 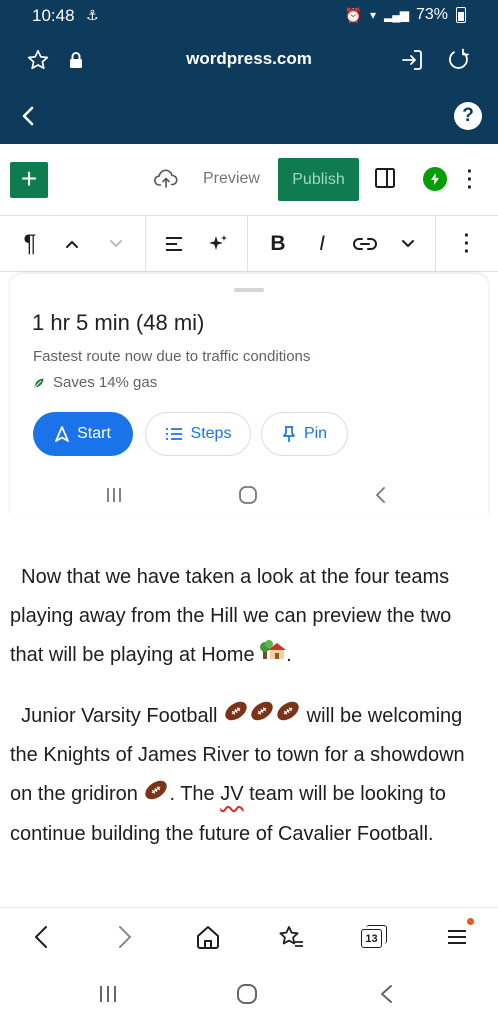 What do you see at coordinates (118, 322) in the screenshot?
I see `route-time: 1 hr 5 min (48 mi)` at bounding box center [118, 322].